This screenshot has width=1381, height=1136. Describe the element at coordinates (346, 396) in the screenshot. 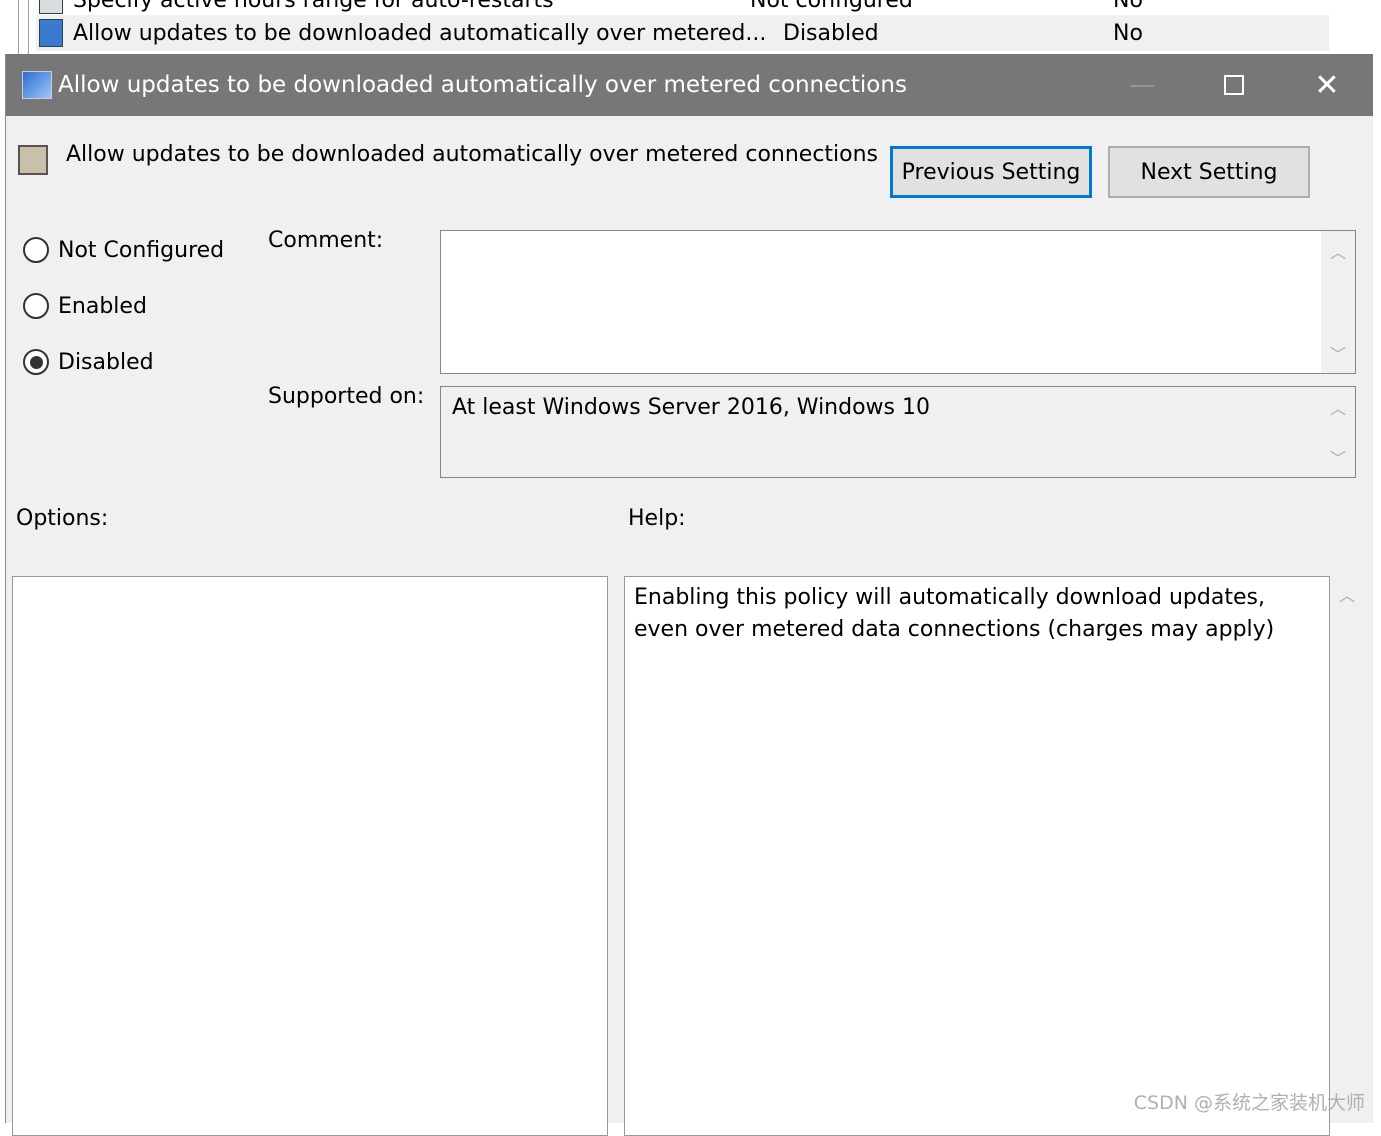

I see `supported-on-label: Supported on:` at that location.